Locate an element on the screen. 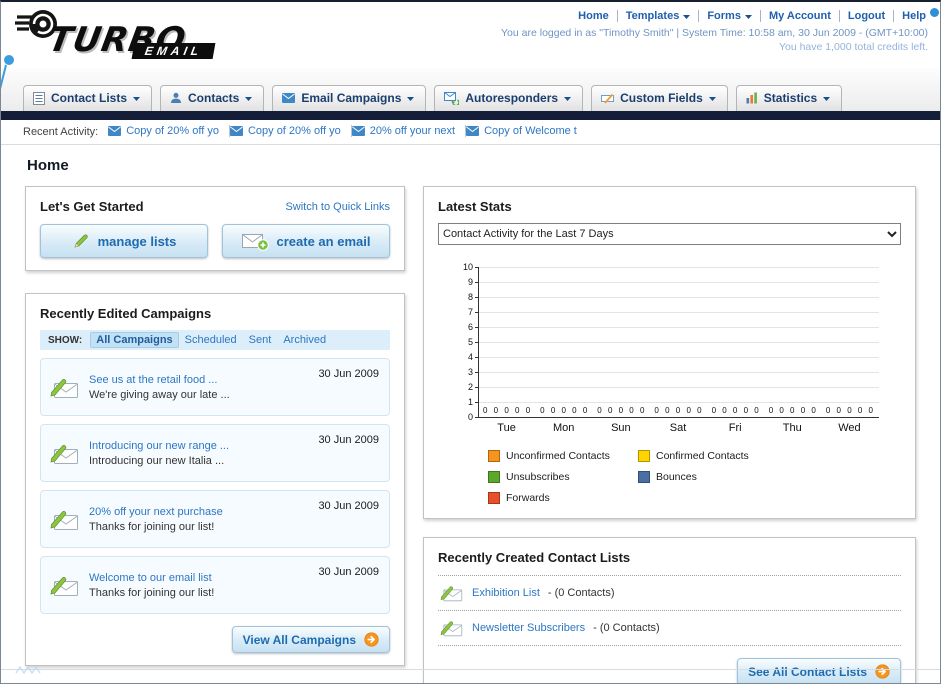  person-icon is located at coordinates (176, 98).